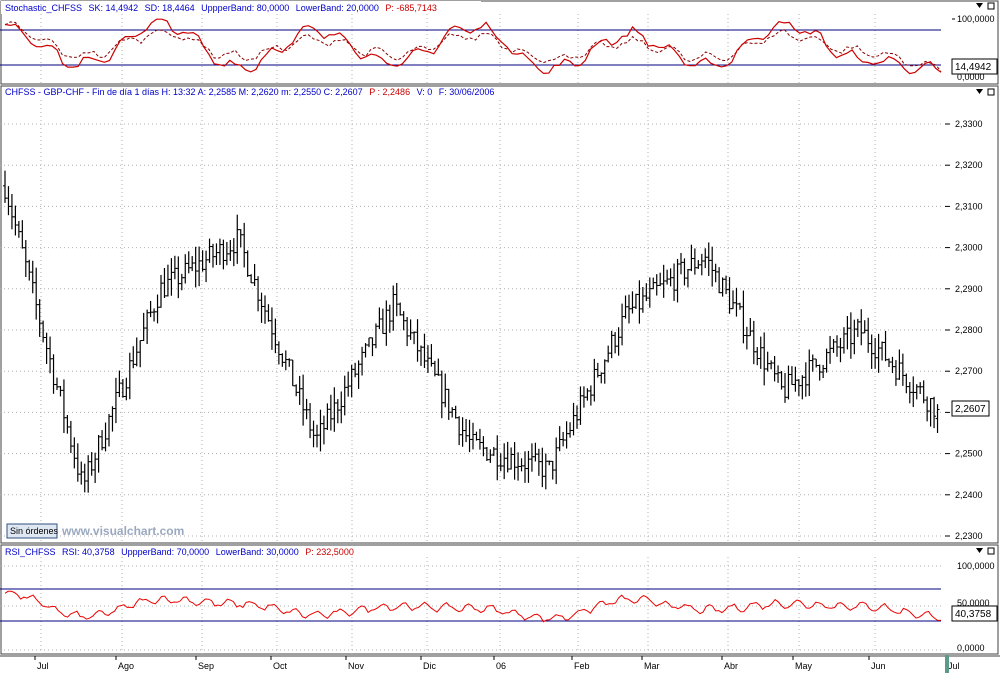  Describe the element at coordinates (280, 666) in the screenshot. I see `x-axis-month-label: Oct` at that location.